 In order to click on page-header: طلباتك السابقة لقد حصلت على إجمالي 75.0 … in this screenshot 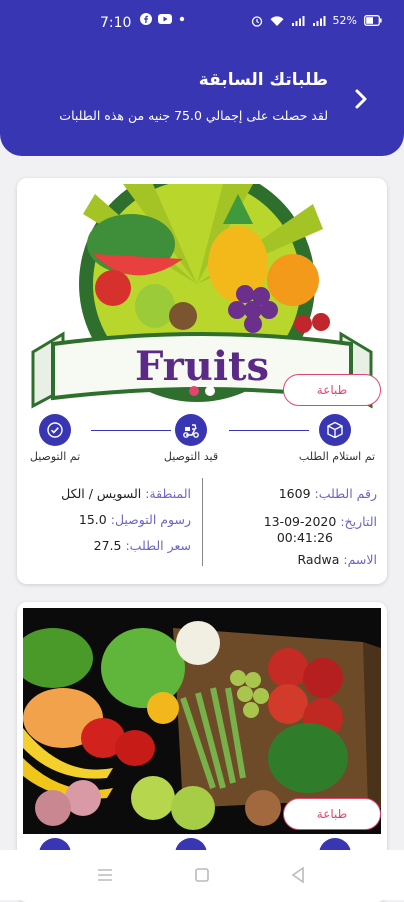, I will do `click(202, 104)`.